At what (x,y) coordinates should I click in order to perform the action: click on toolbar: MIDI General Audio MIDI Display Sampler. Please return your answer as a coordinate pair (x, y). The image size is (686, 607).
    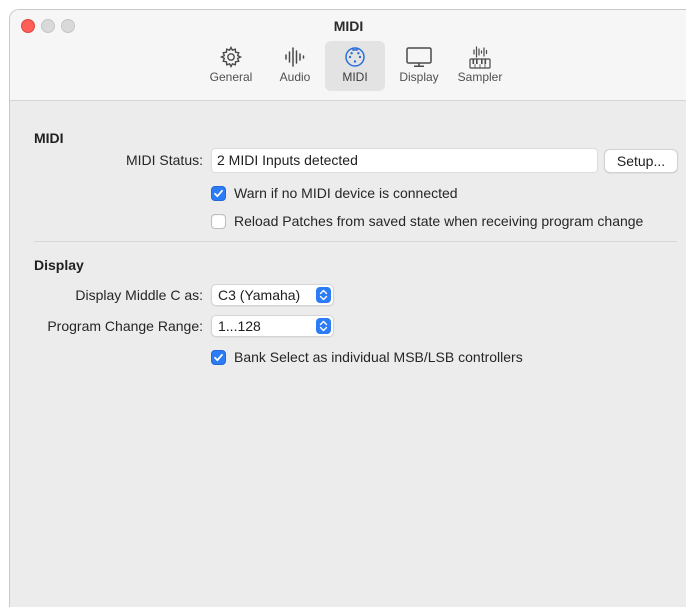
    Looking at the image, I should click on (348, 55).